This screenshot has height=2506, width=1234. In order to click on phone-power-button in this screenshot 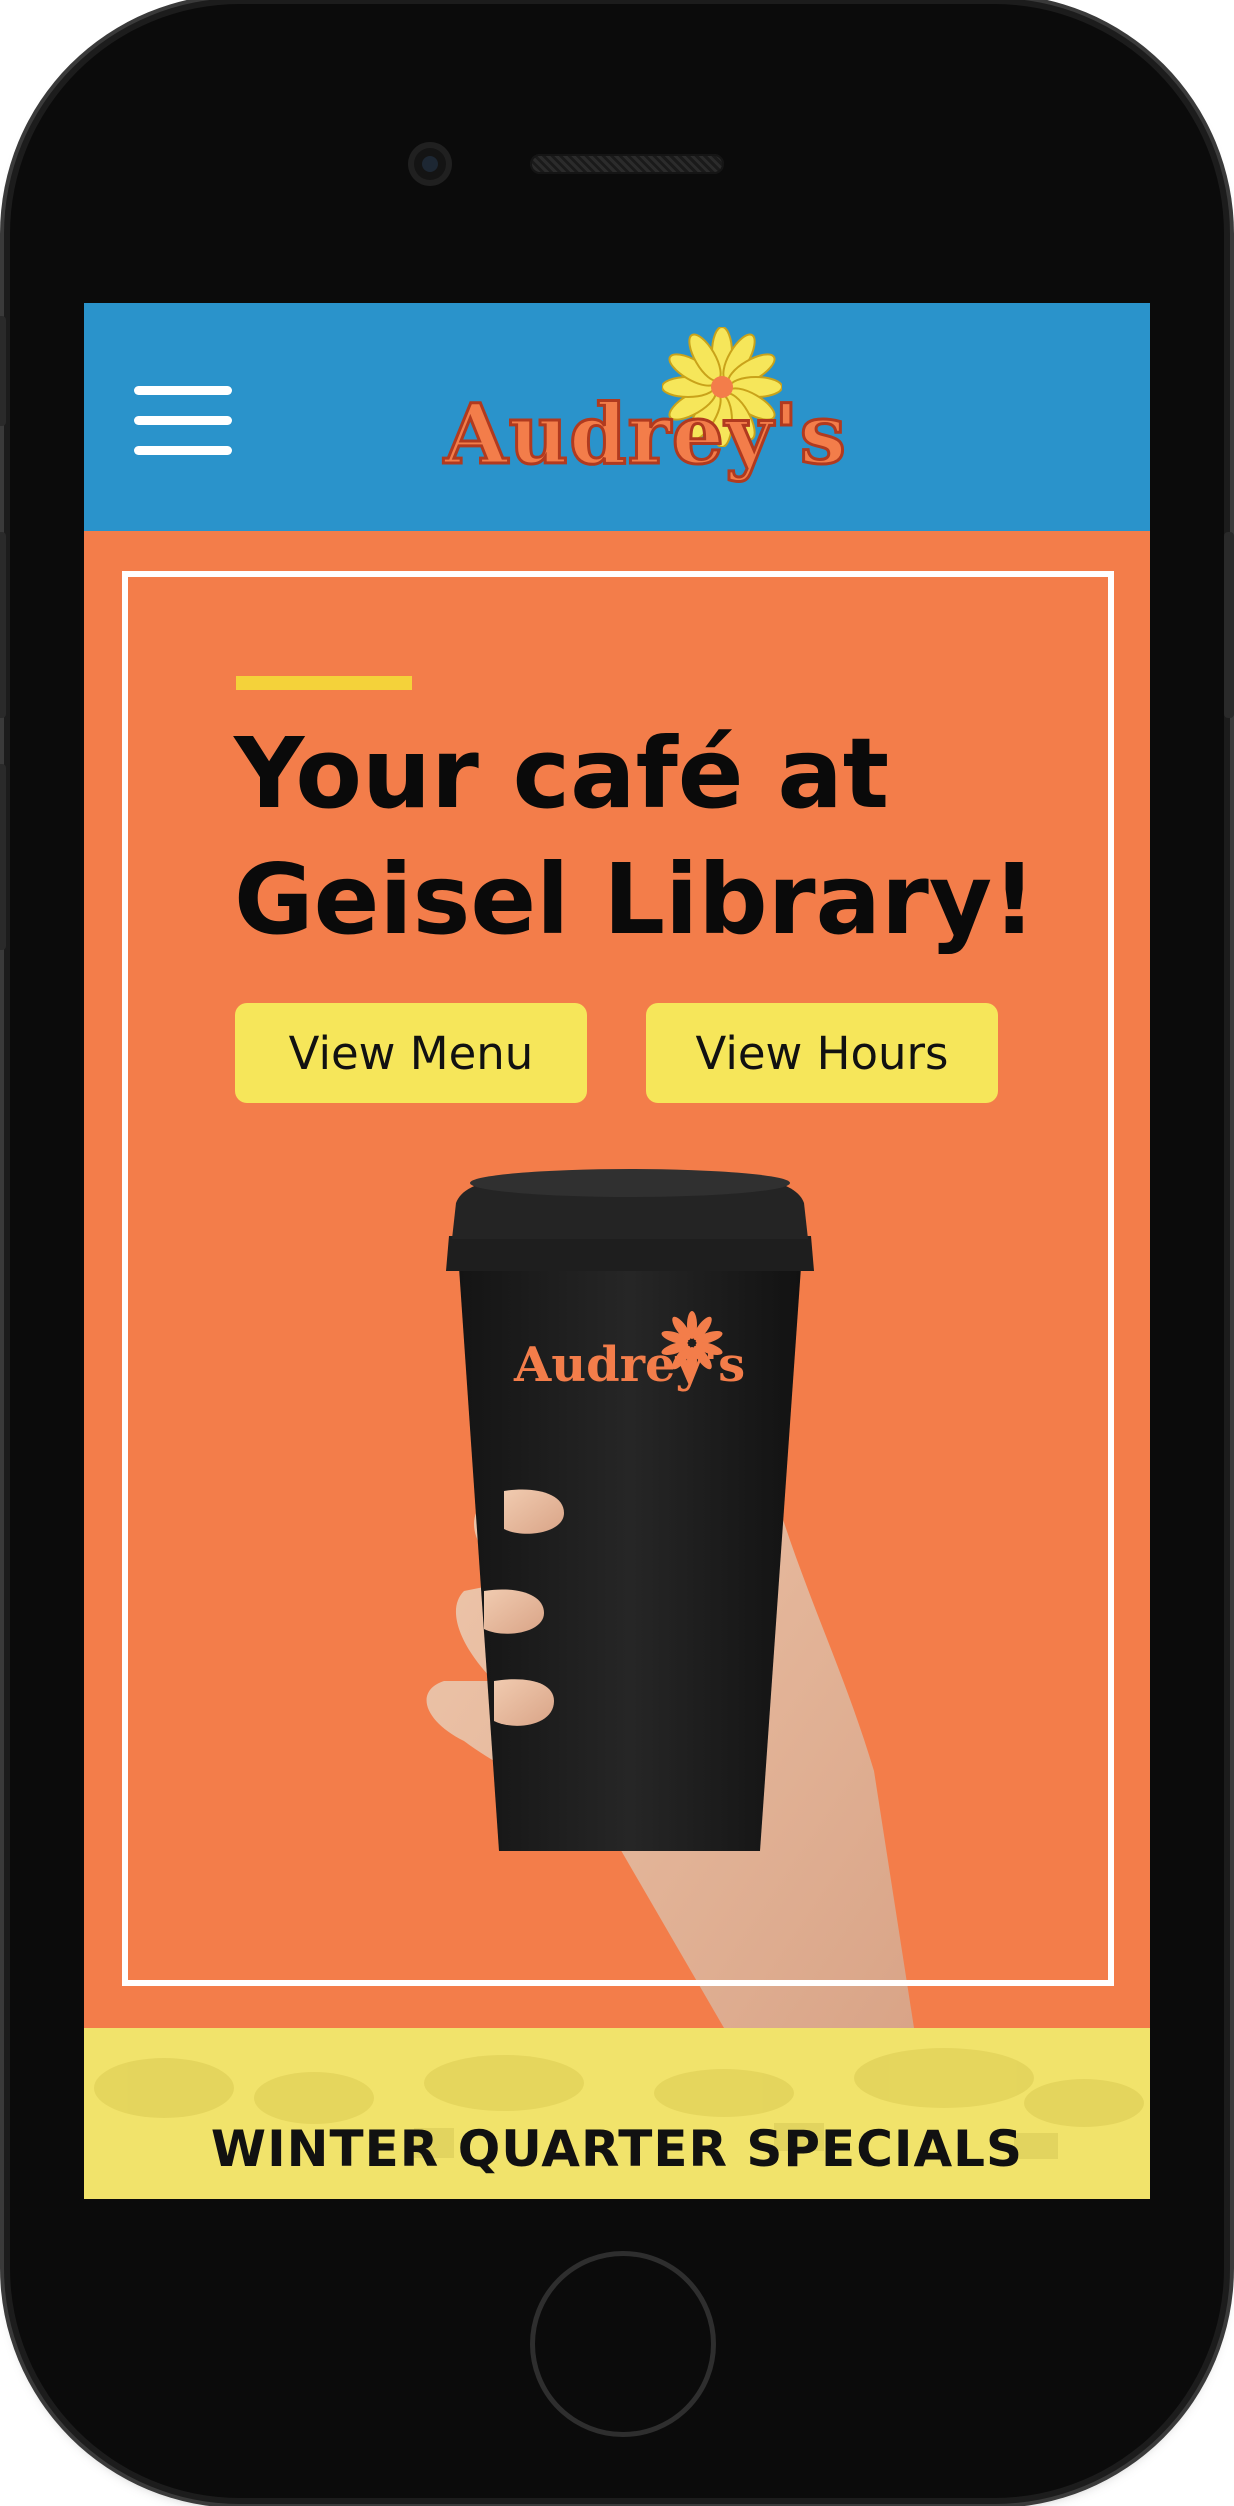, I will do `click(1229, 625)`.